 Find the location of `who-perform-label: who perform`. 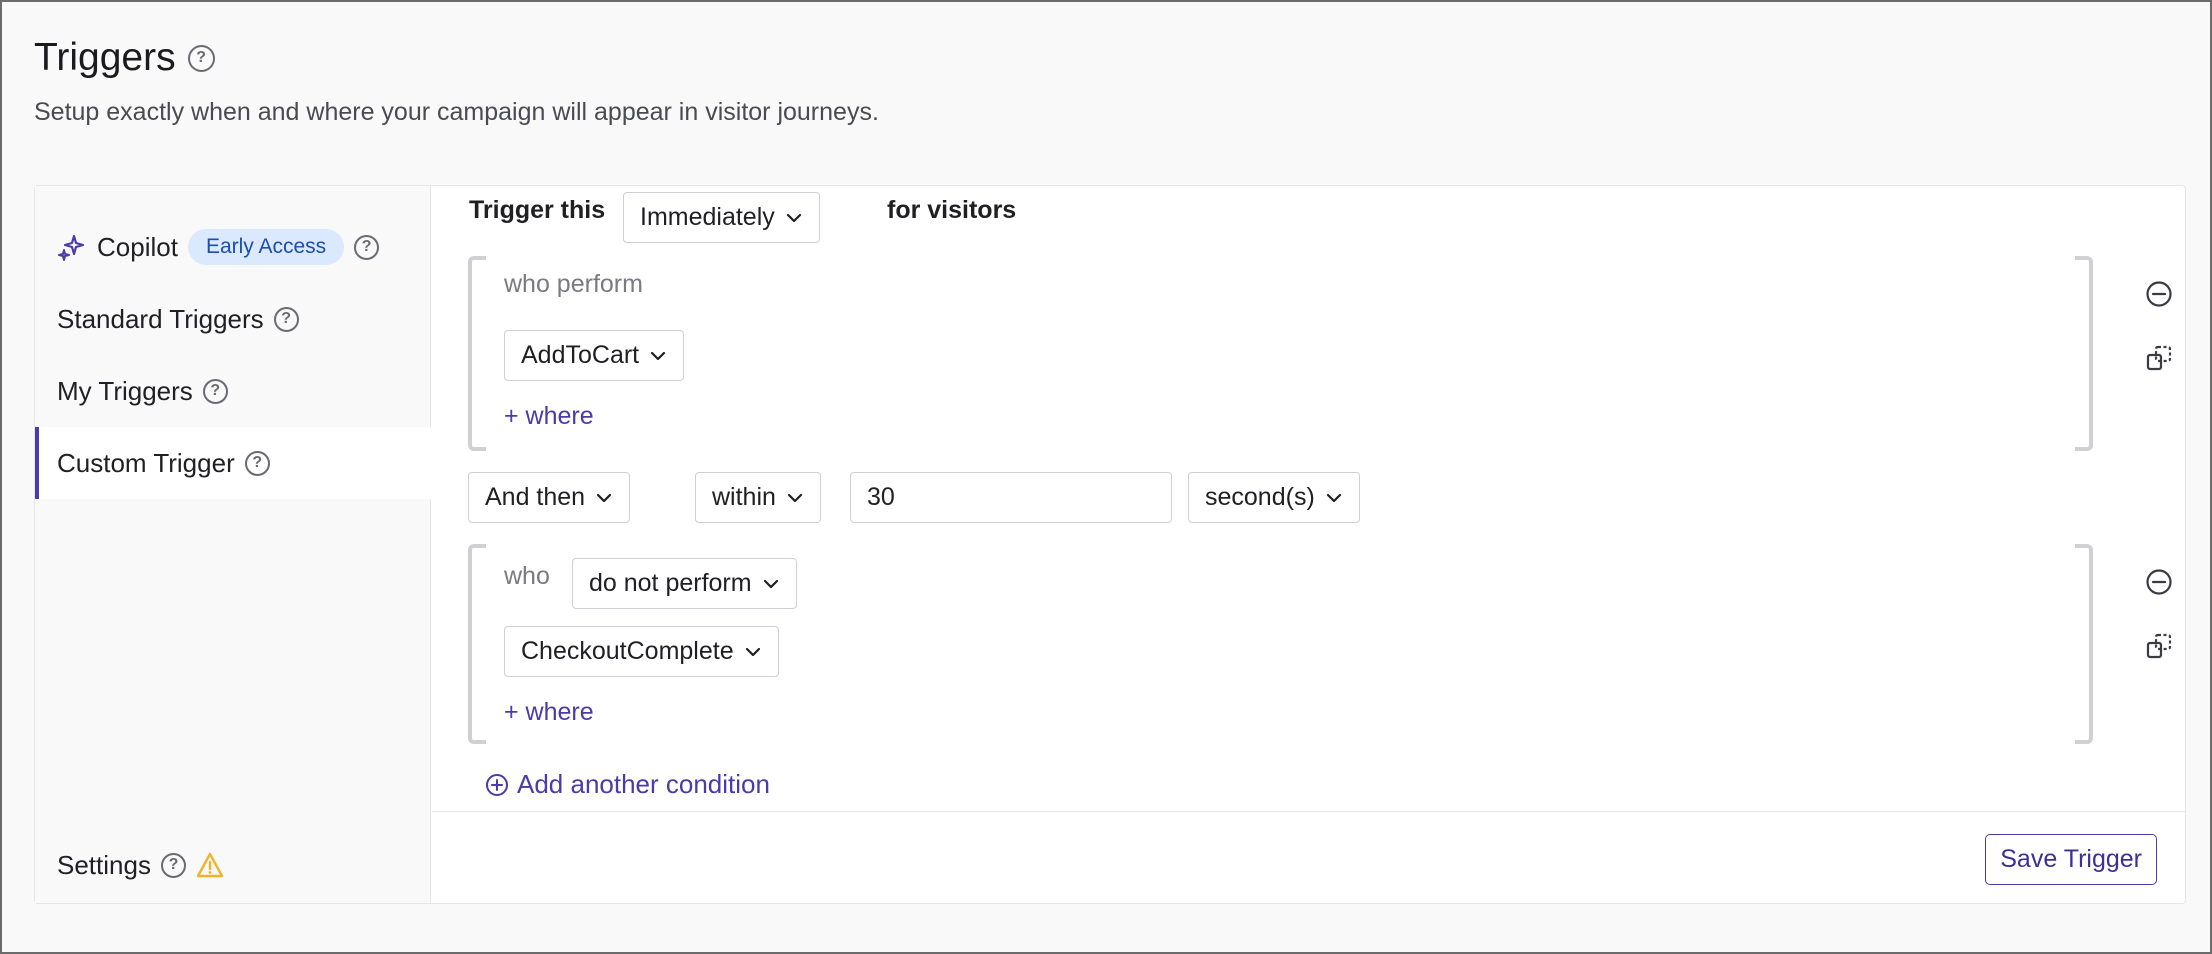

who-perform-label: who perform is located at coordinates (573, 284).